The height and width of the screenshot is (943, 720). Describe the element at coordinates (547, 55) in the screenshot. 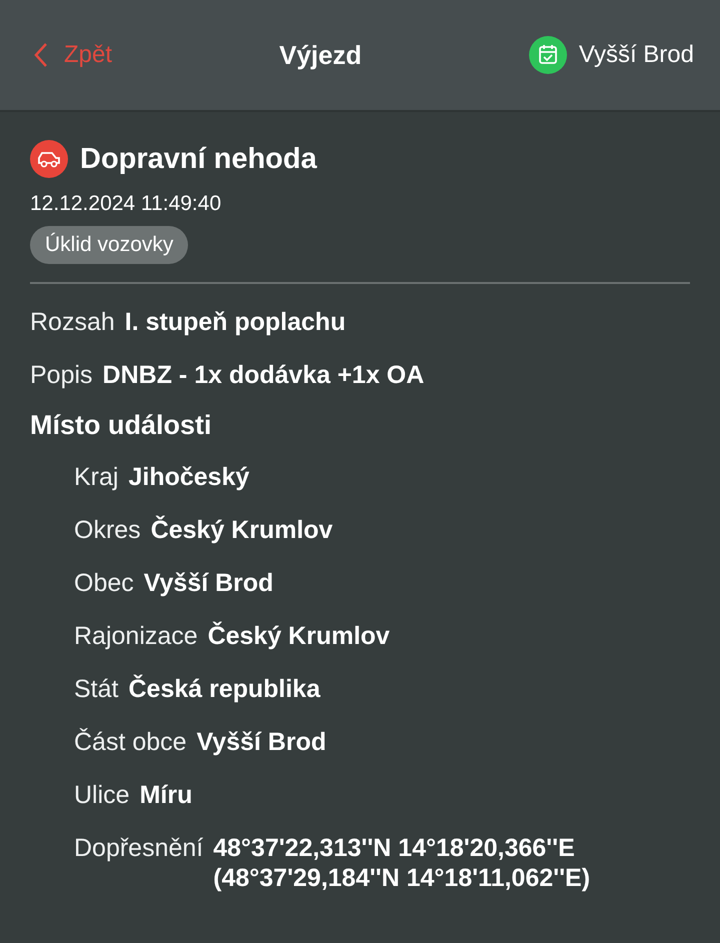

I see `calendar-check-icon` at that location.